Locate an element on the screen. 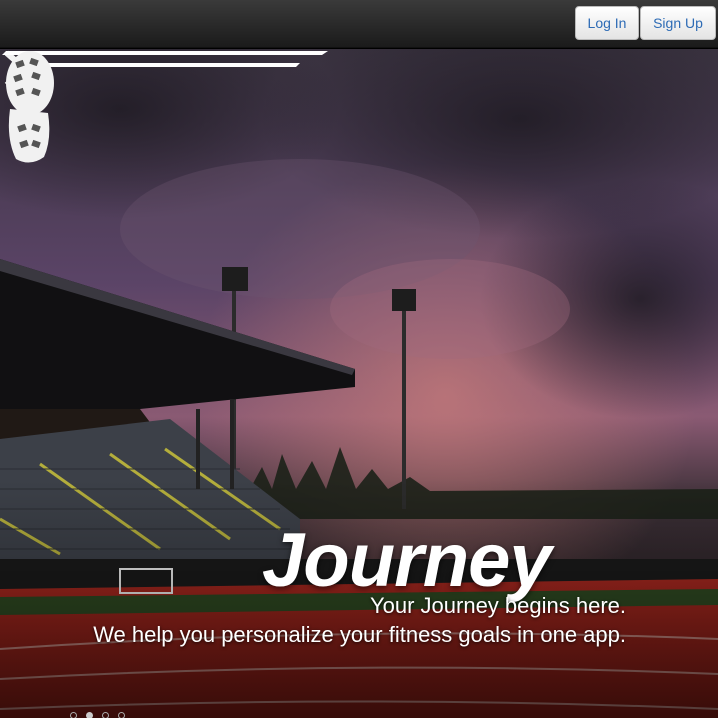  tagline-primary: Your Journey begins here. is located at coordinates (497, 605).